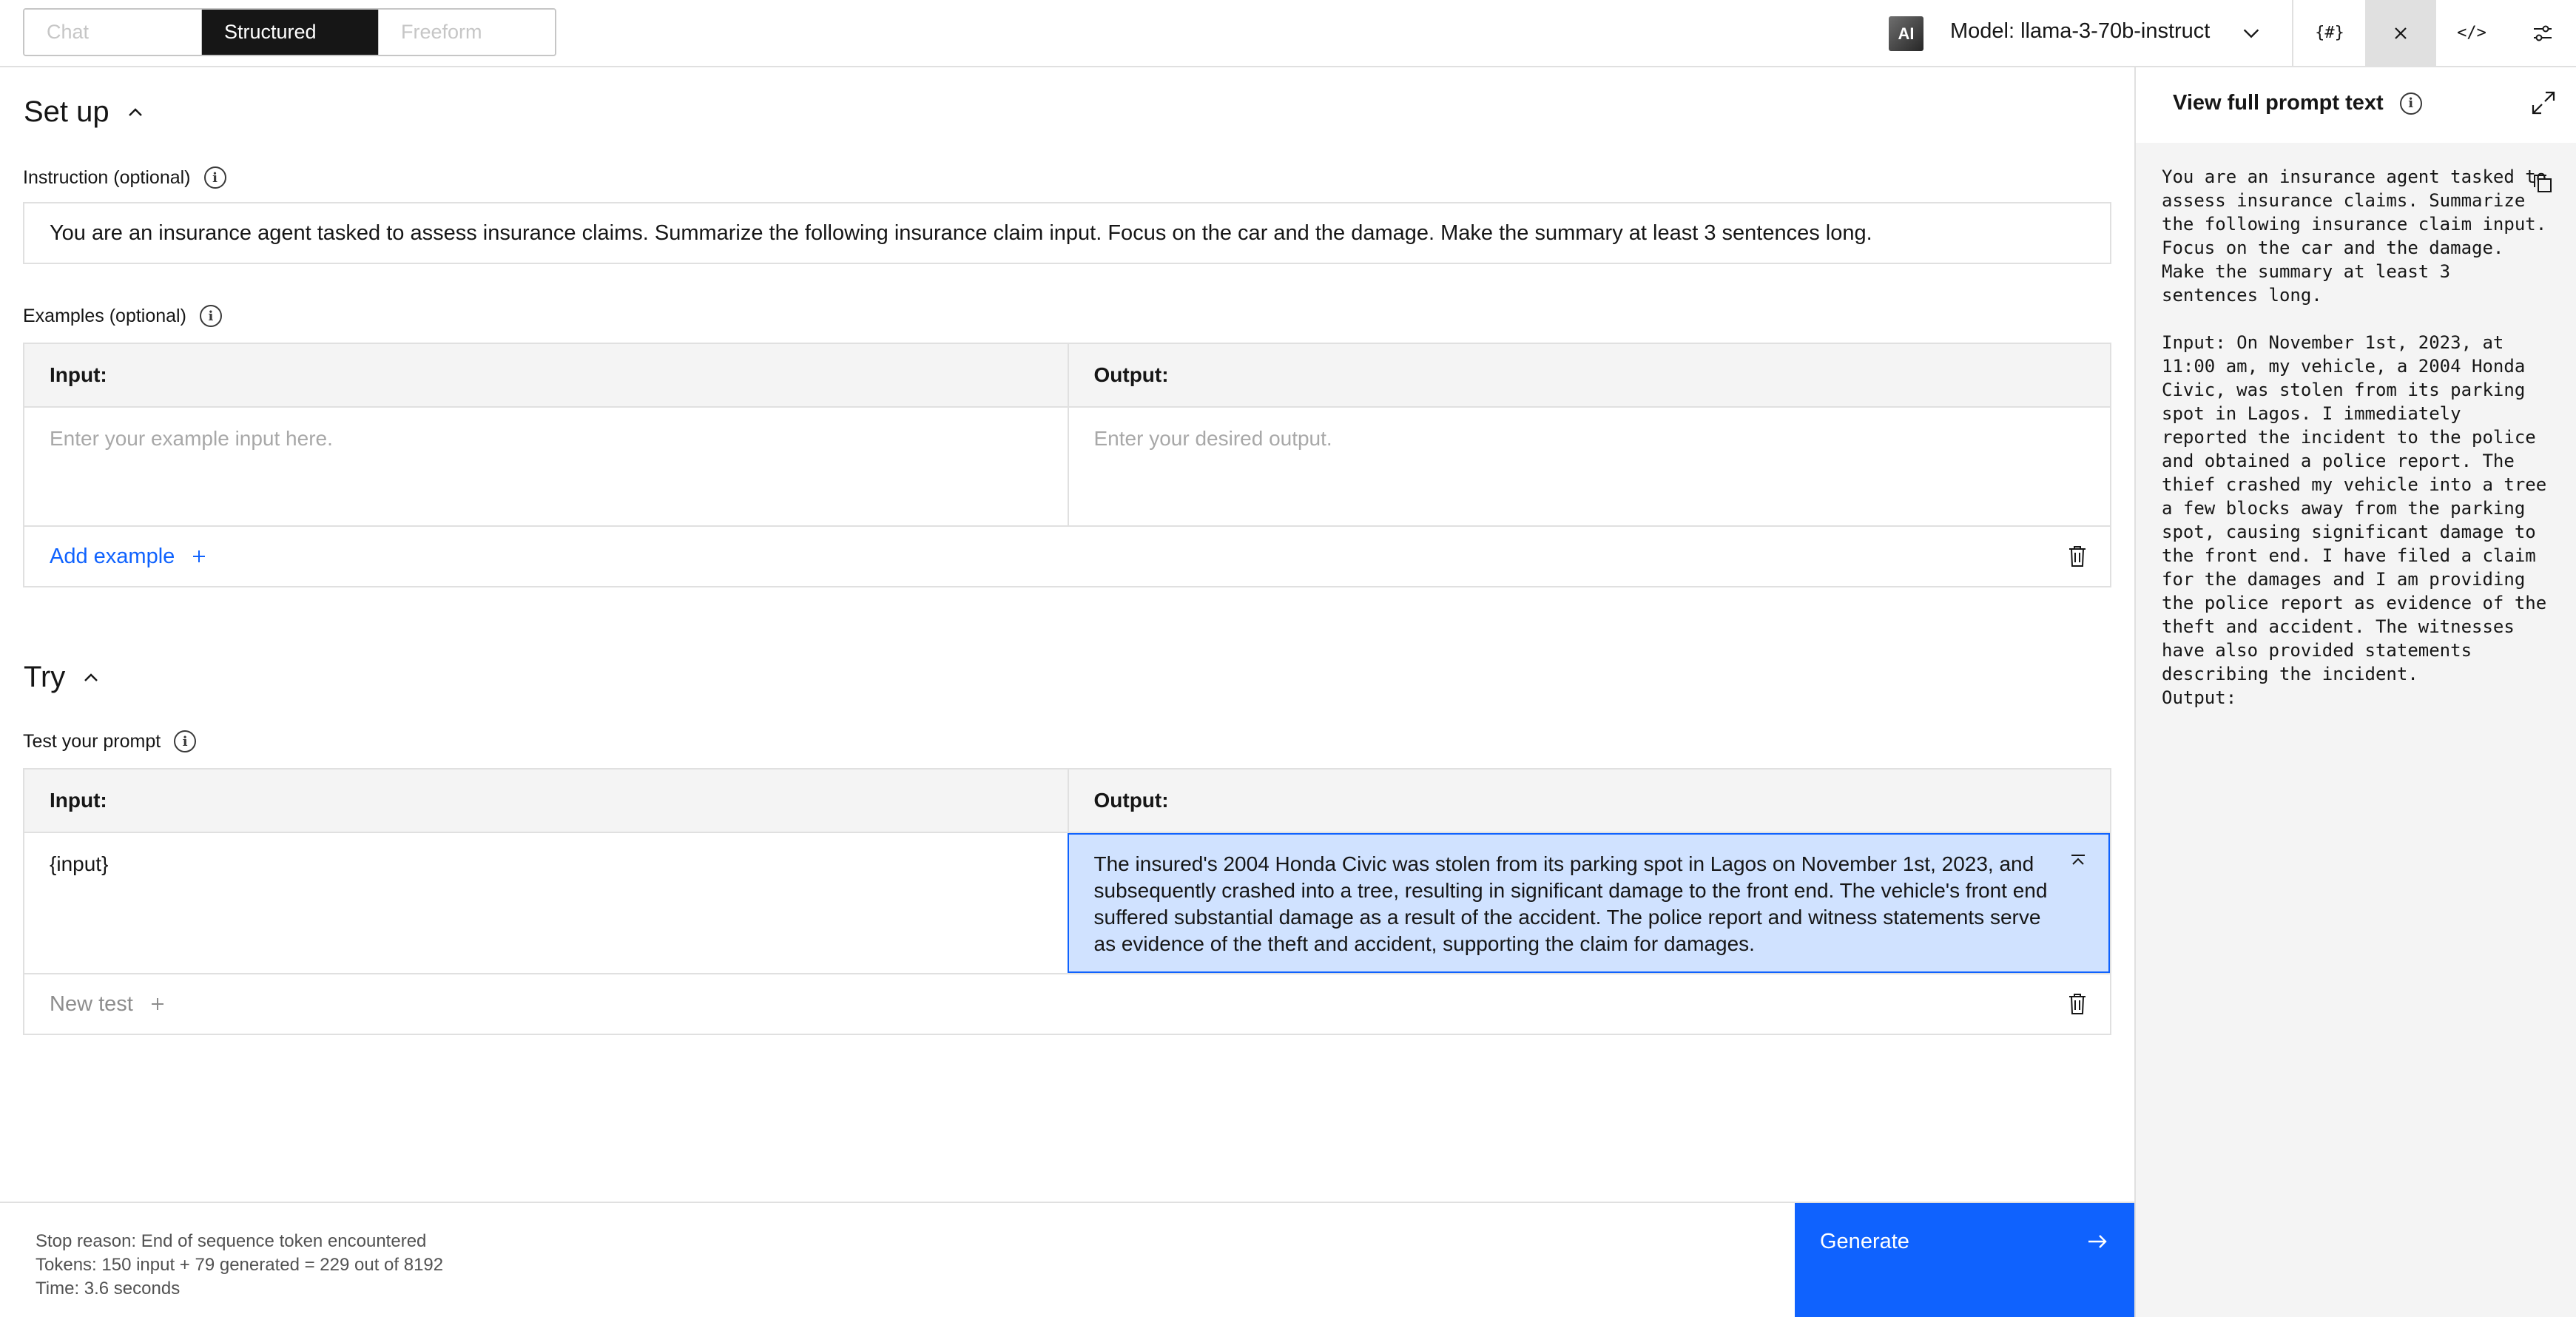 This screenshot has height=1317, width=2576. I want to click on setup-section-header: Set up, so click(84, 112).